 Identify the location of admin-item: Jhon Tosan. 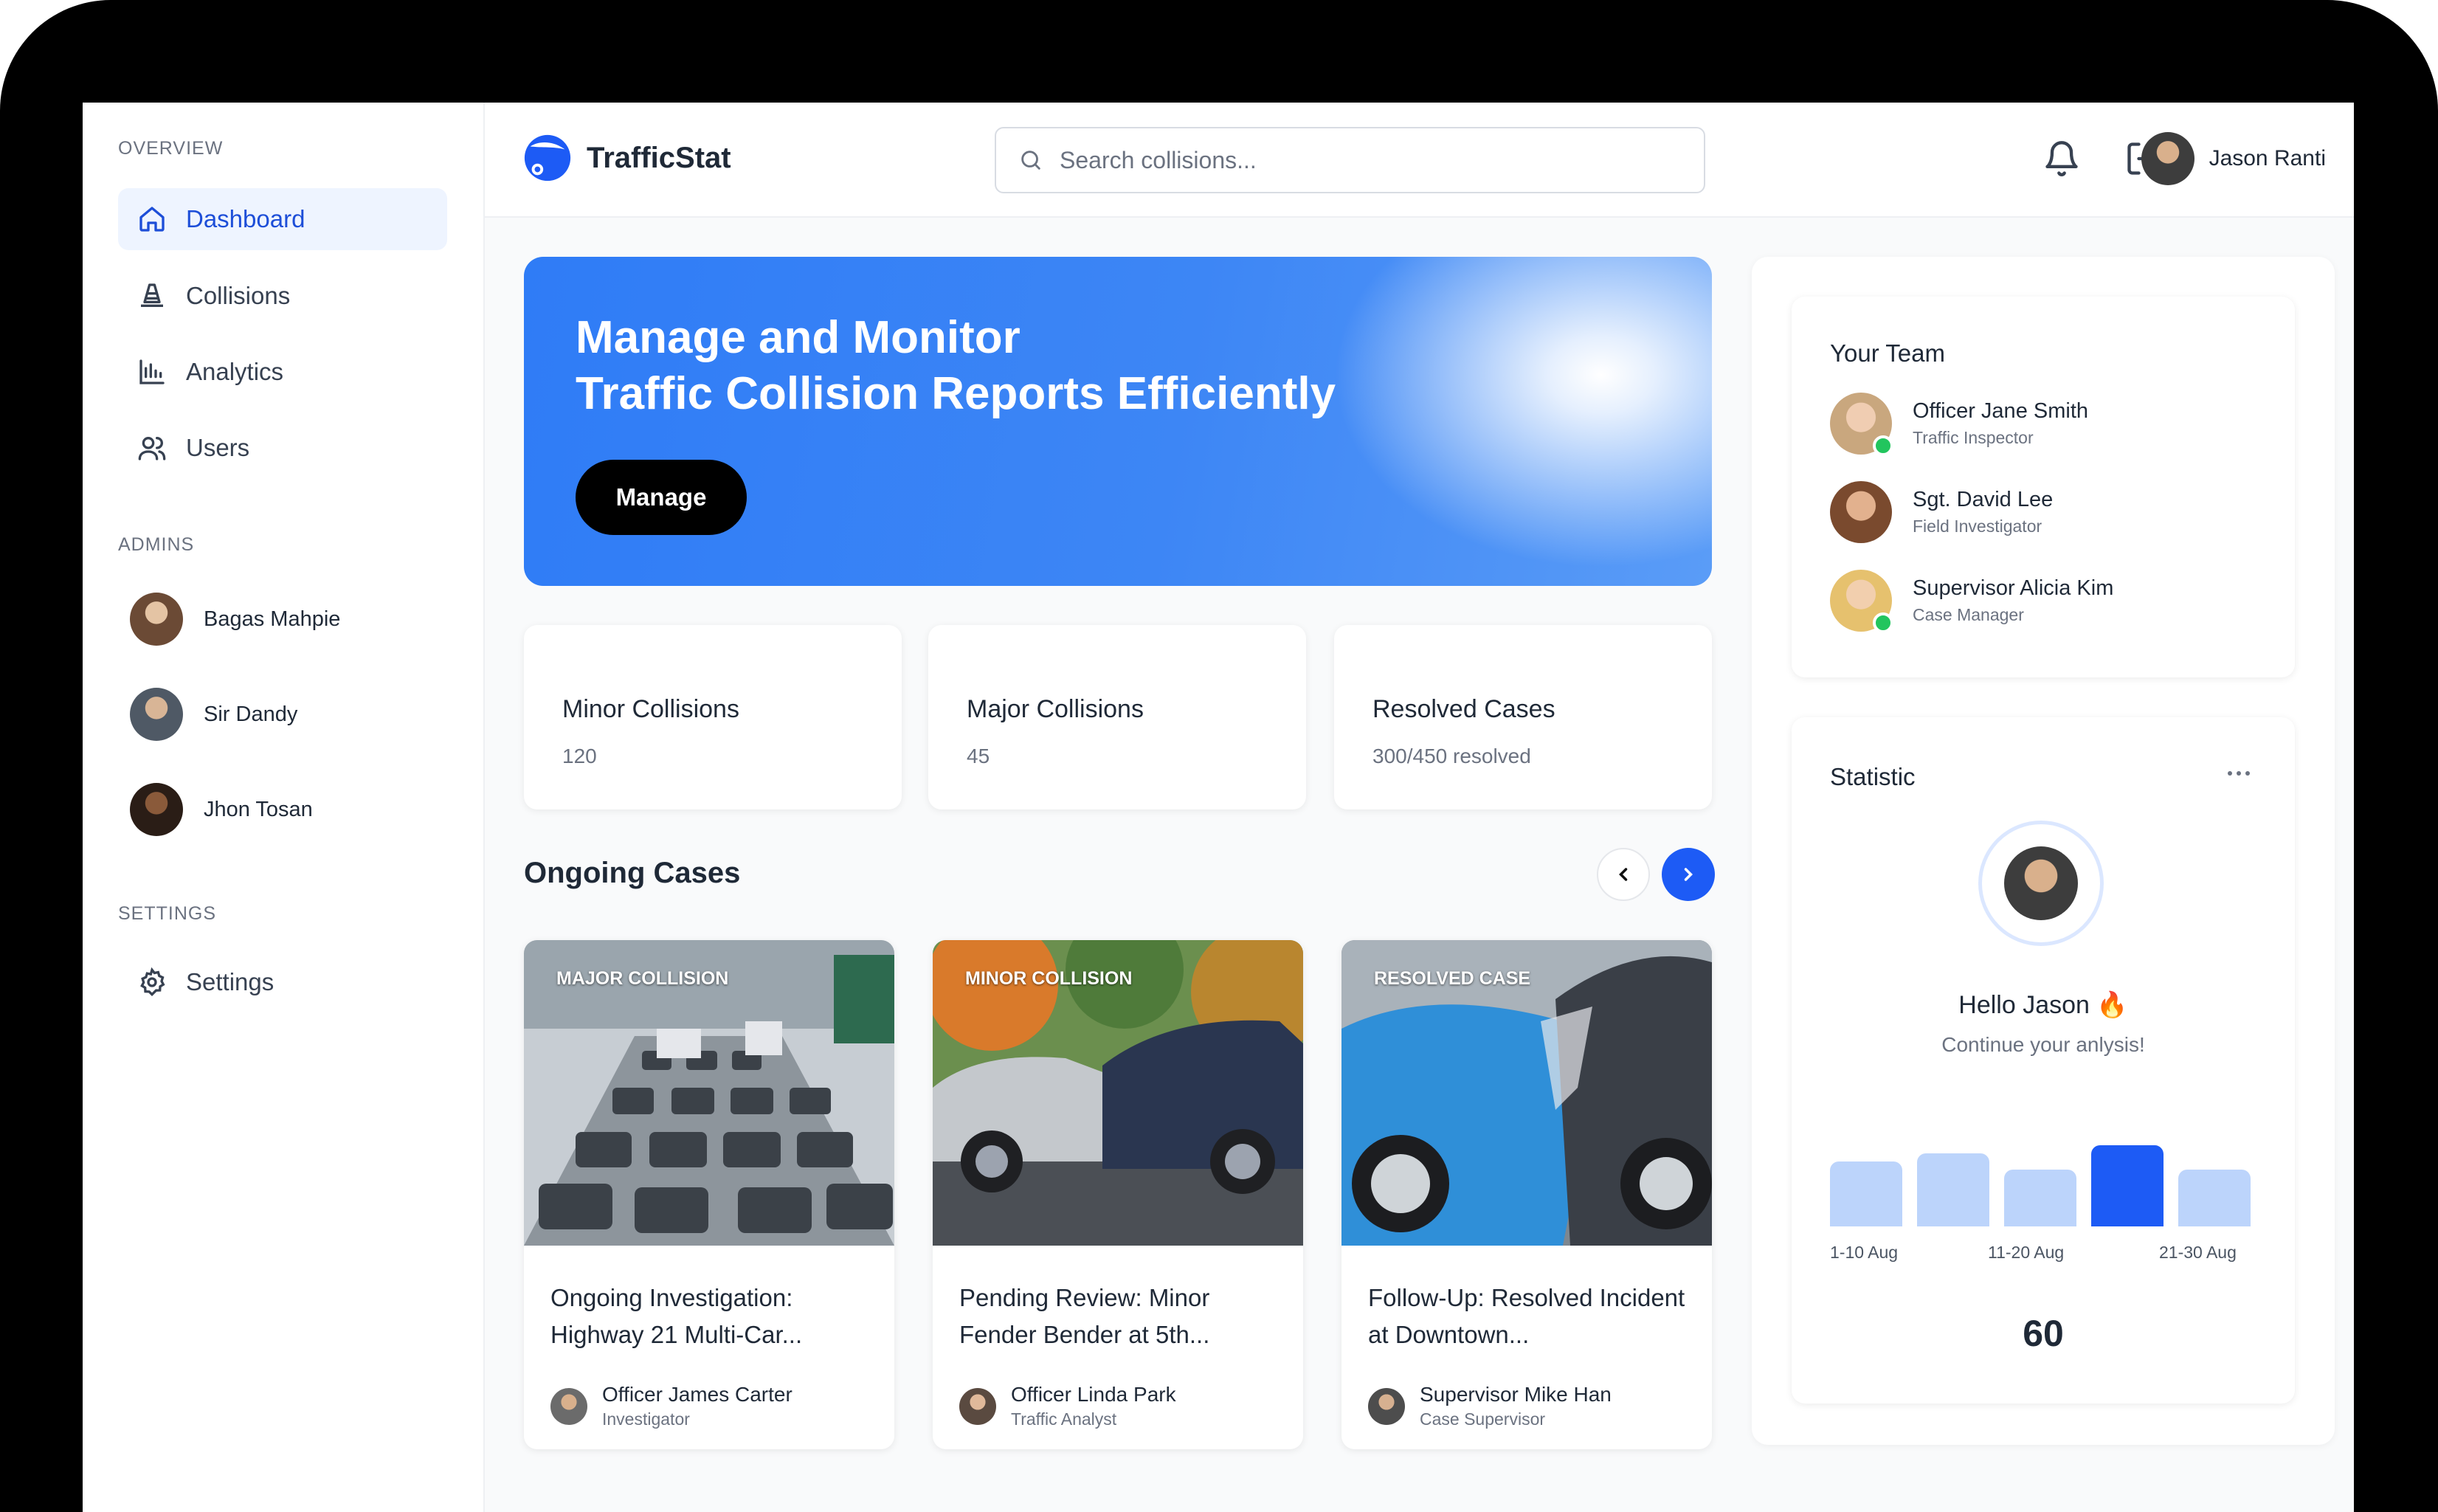
(222, 809).